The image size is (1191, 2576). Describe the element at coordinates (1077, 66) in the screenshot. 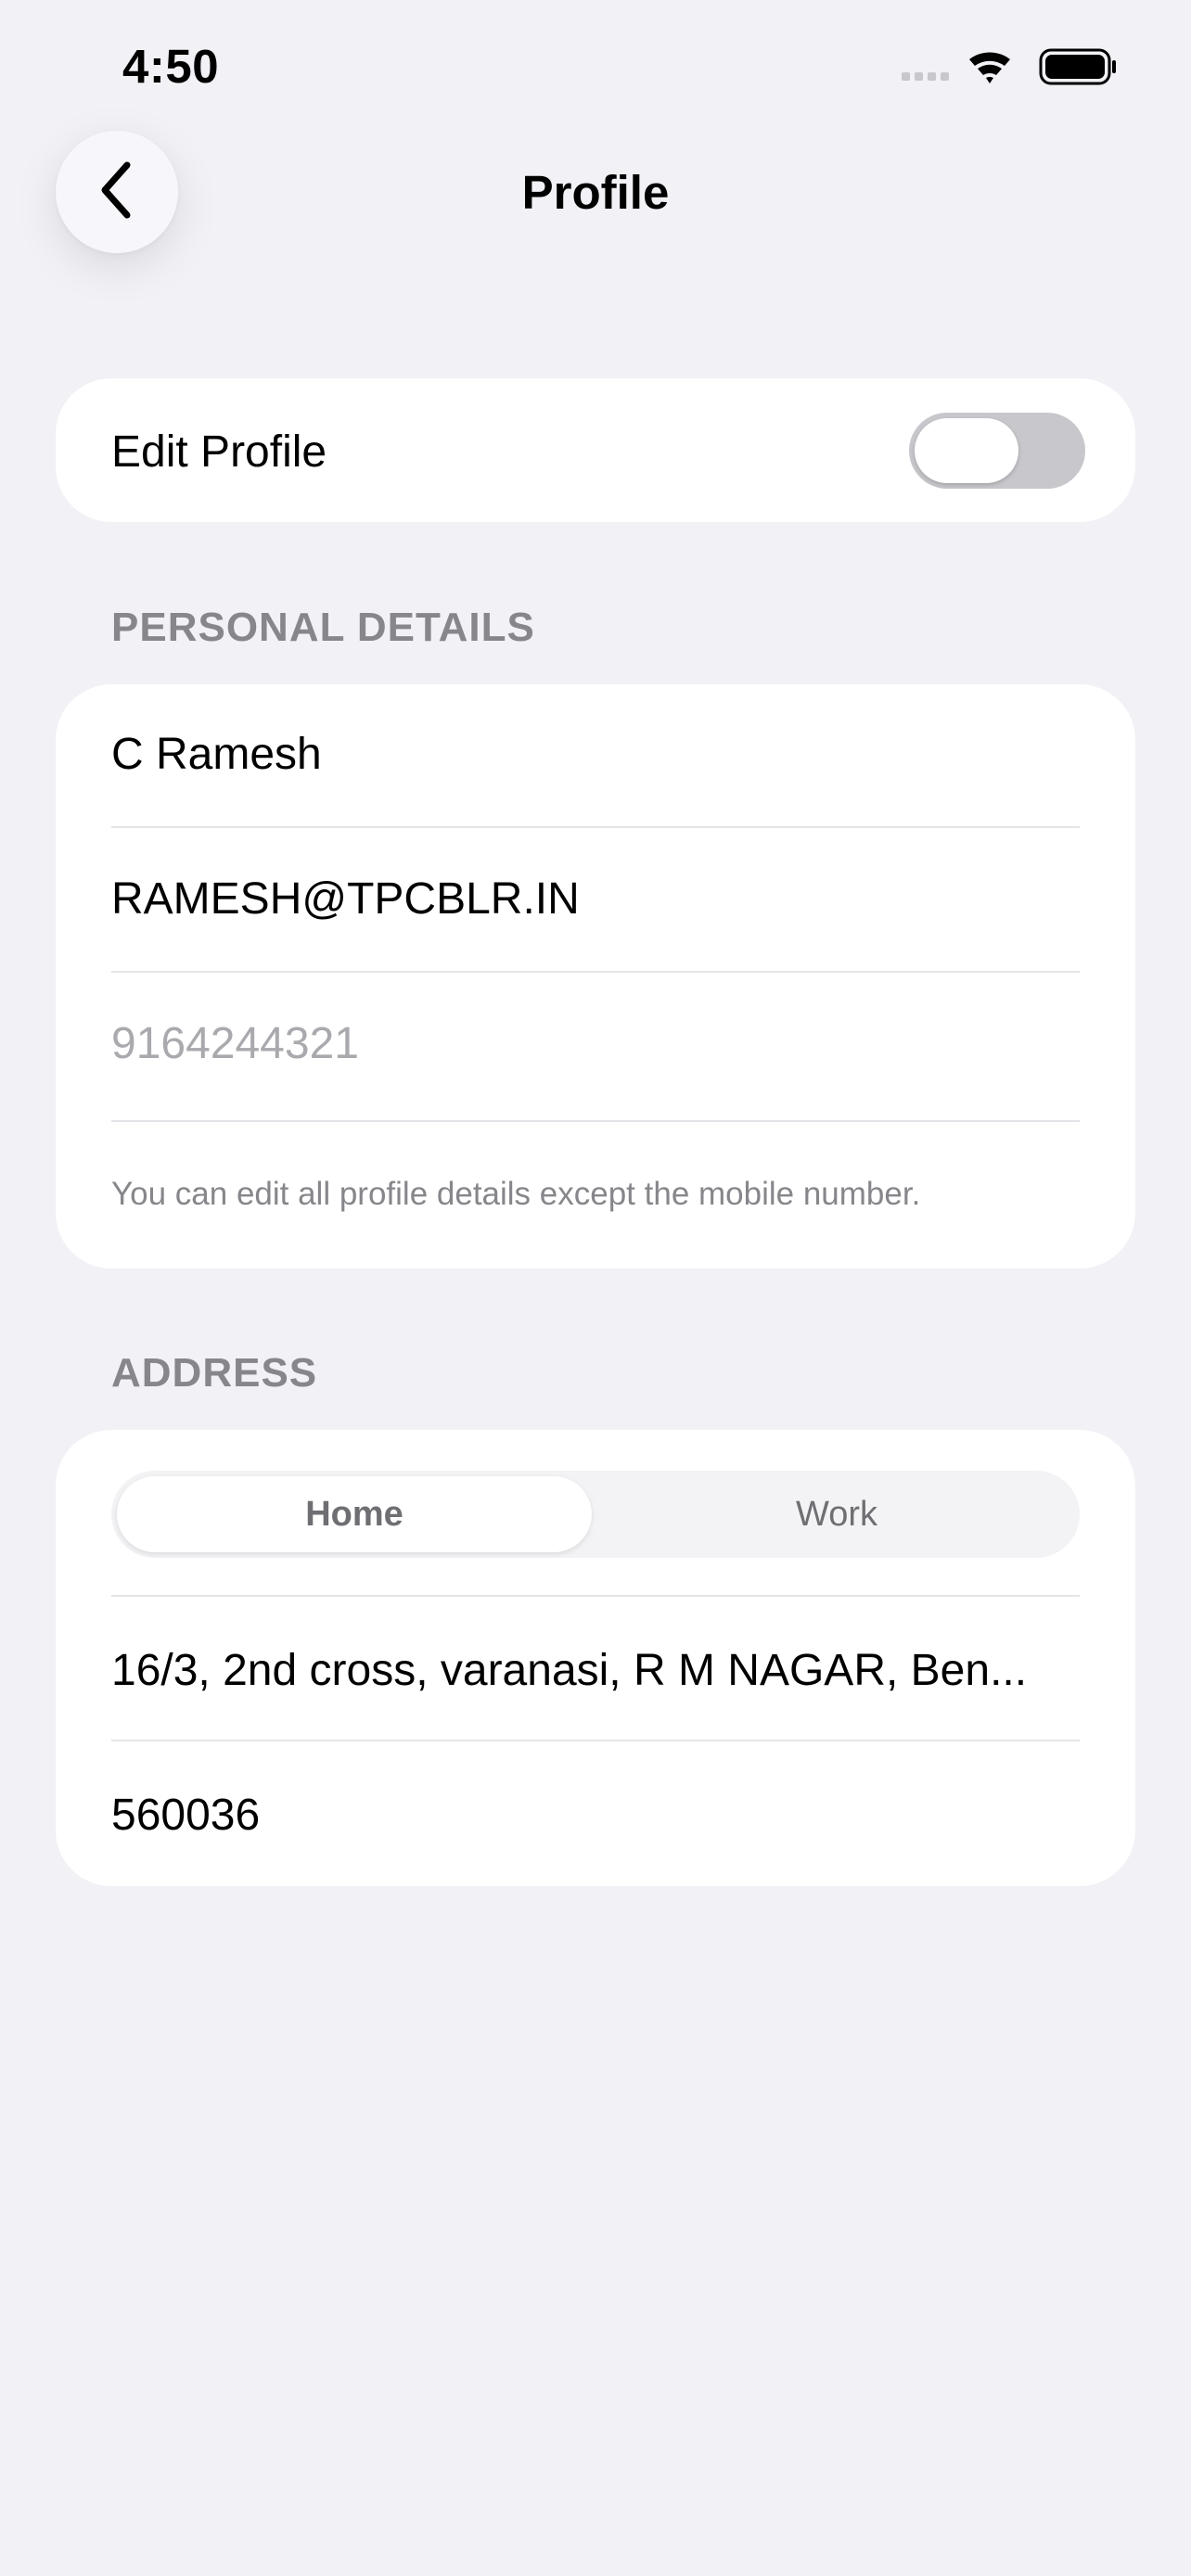

I see `battery-icon` at that location.